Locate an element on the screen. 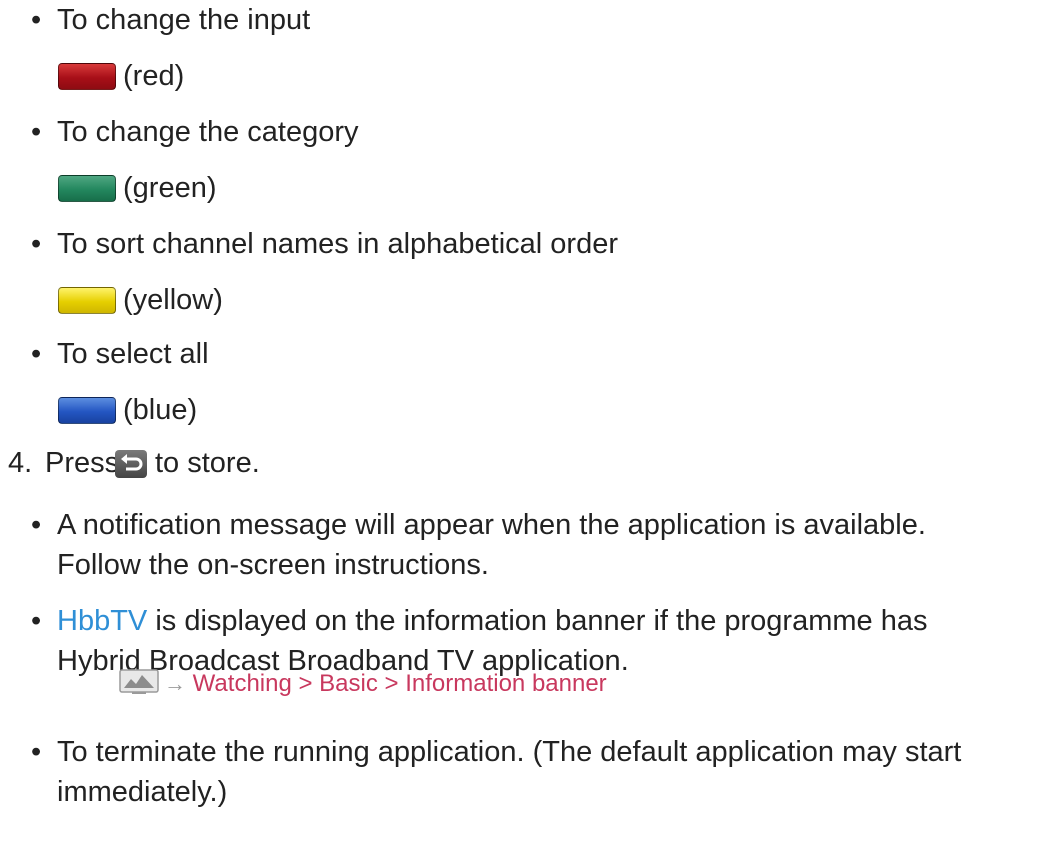 Image resolution: width=1059 pixels, height=847 pixels. reference-line: → Watching > Basic > Information banner is located at coordinates (385, 684).